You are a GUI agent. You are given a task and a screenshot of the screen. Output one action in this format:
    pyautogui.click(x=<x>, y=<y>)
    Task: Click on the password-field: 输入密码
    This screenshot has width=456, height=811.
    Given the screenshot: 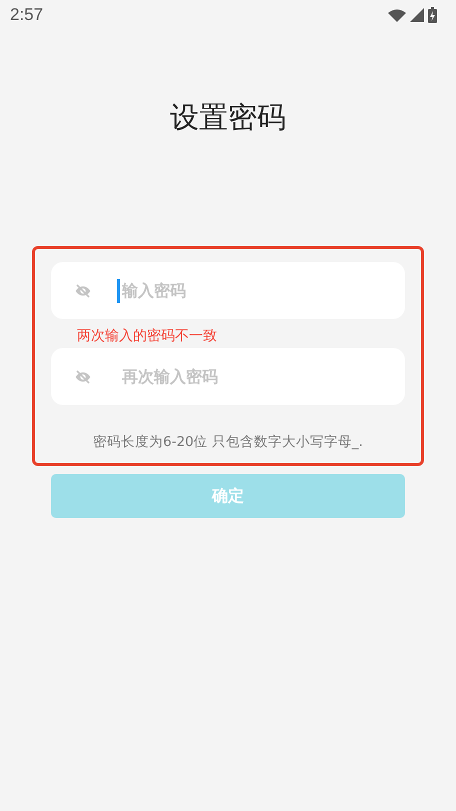 What is the action you would take?
    pyautogui.click(x=228, y=290)
    